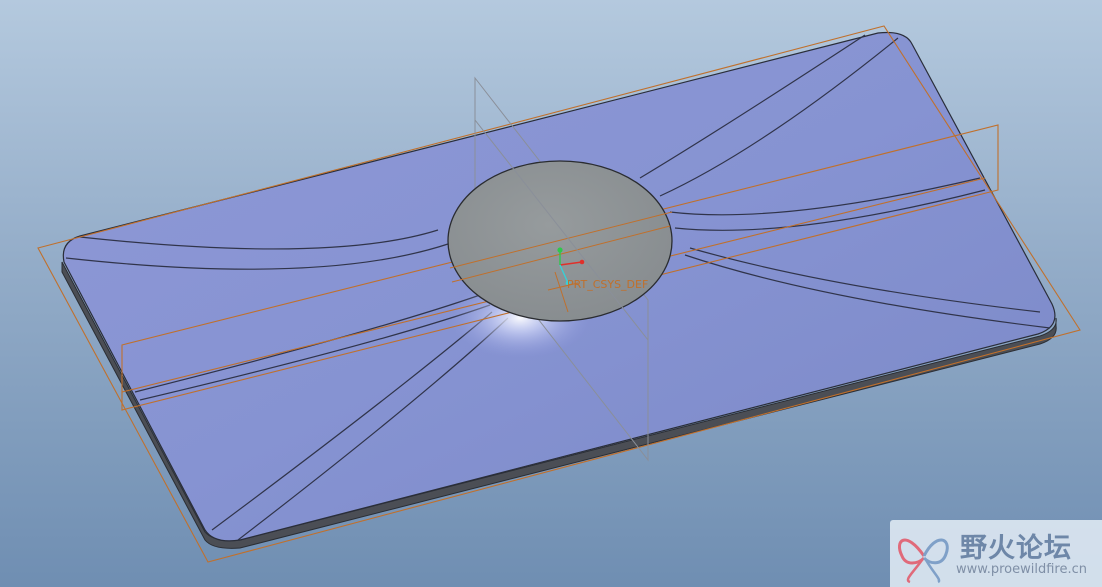  Describe the element at coordinates (1021, 569) in the screenshot. I see `watermark-url: www.proewildfire.cn` at that location.